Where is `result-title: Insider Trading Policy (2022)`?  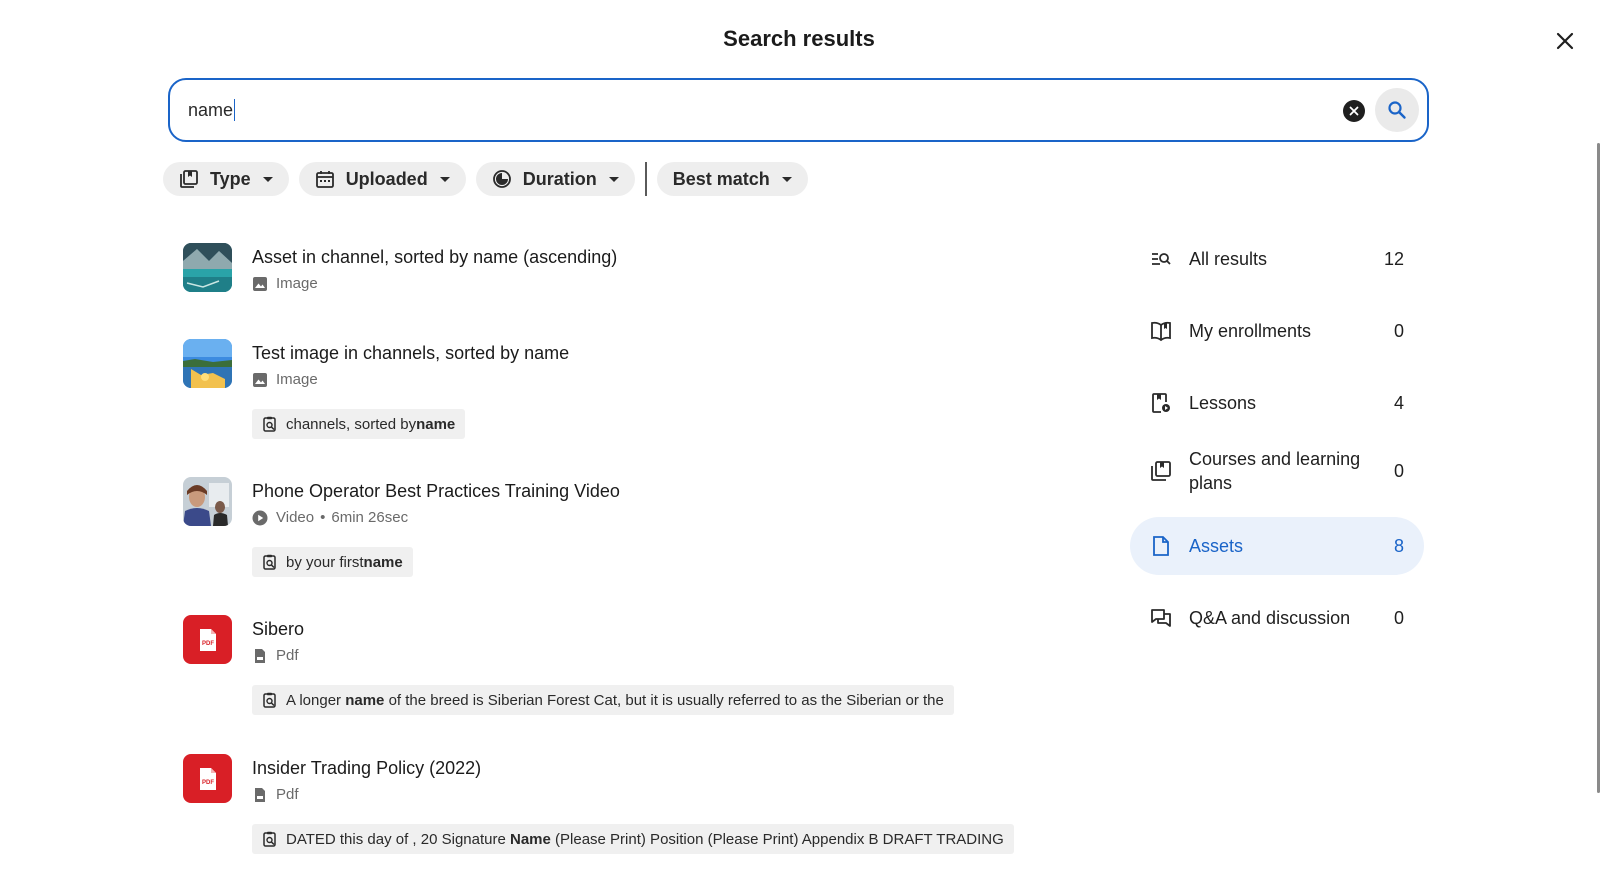 result-title: Insider Trading Policy (2022) is located at coordinates (366, 768).